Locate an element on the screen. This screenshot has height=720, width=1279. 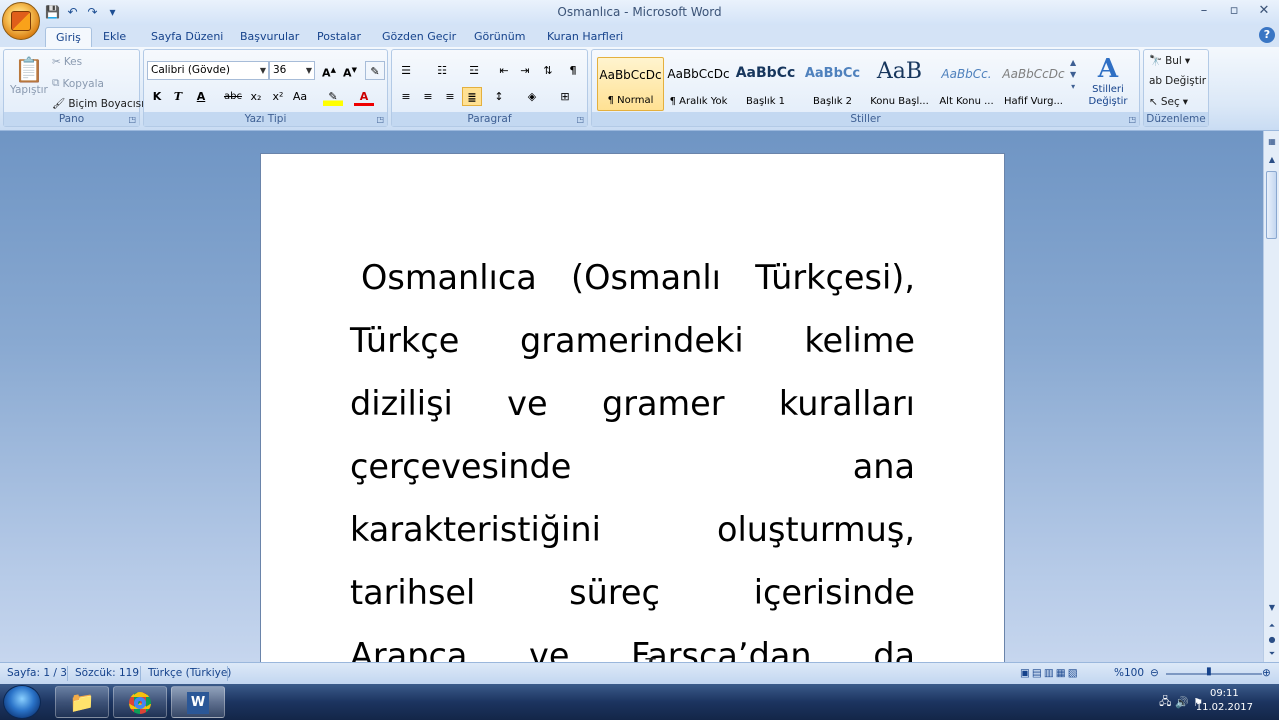
document-line: Türkçe gramerindeki kelime is located at coordinates (632, 340).